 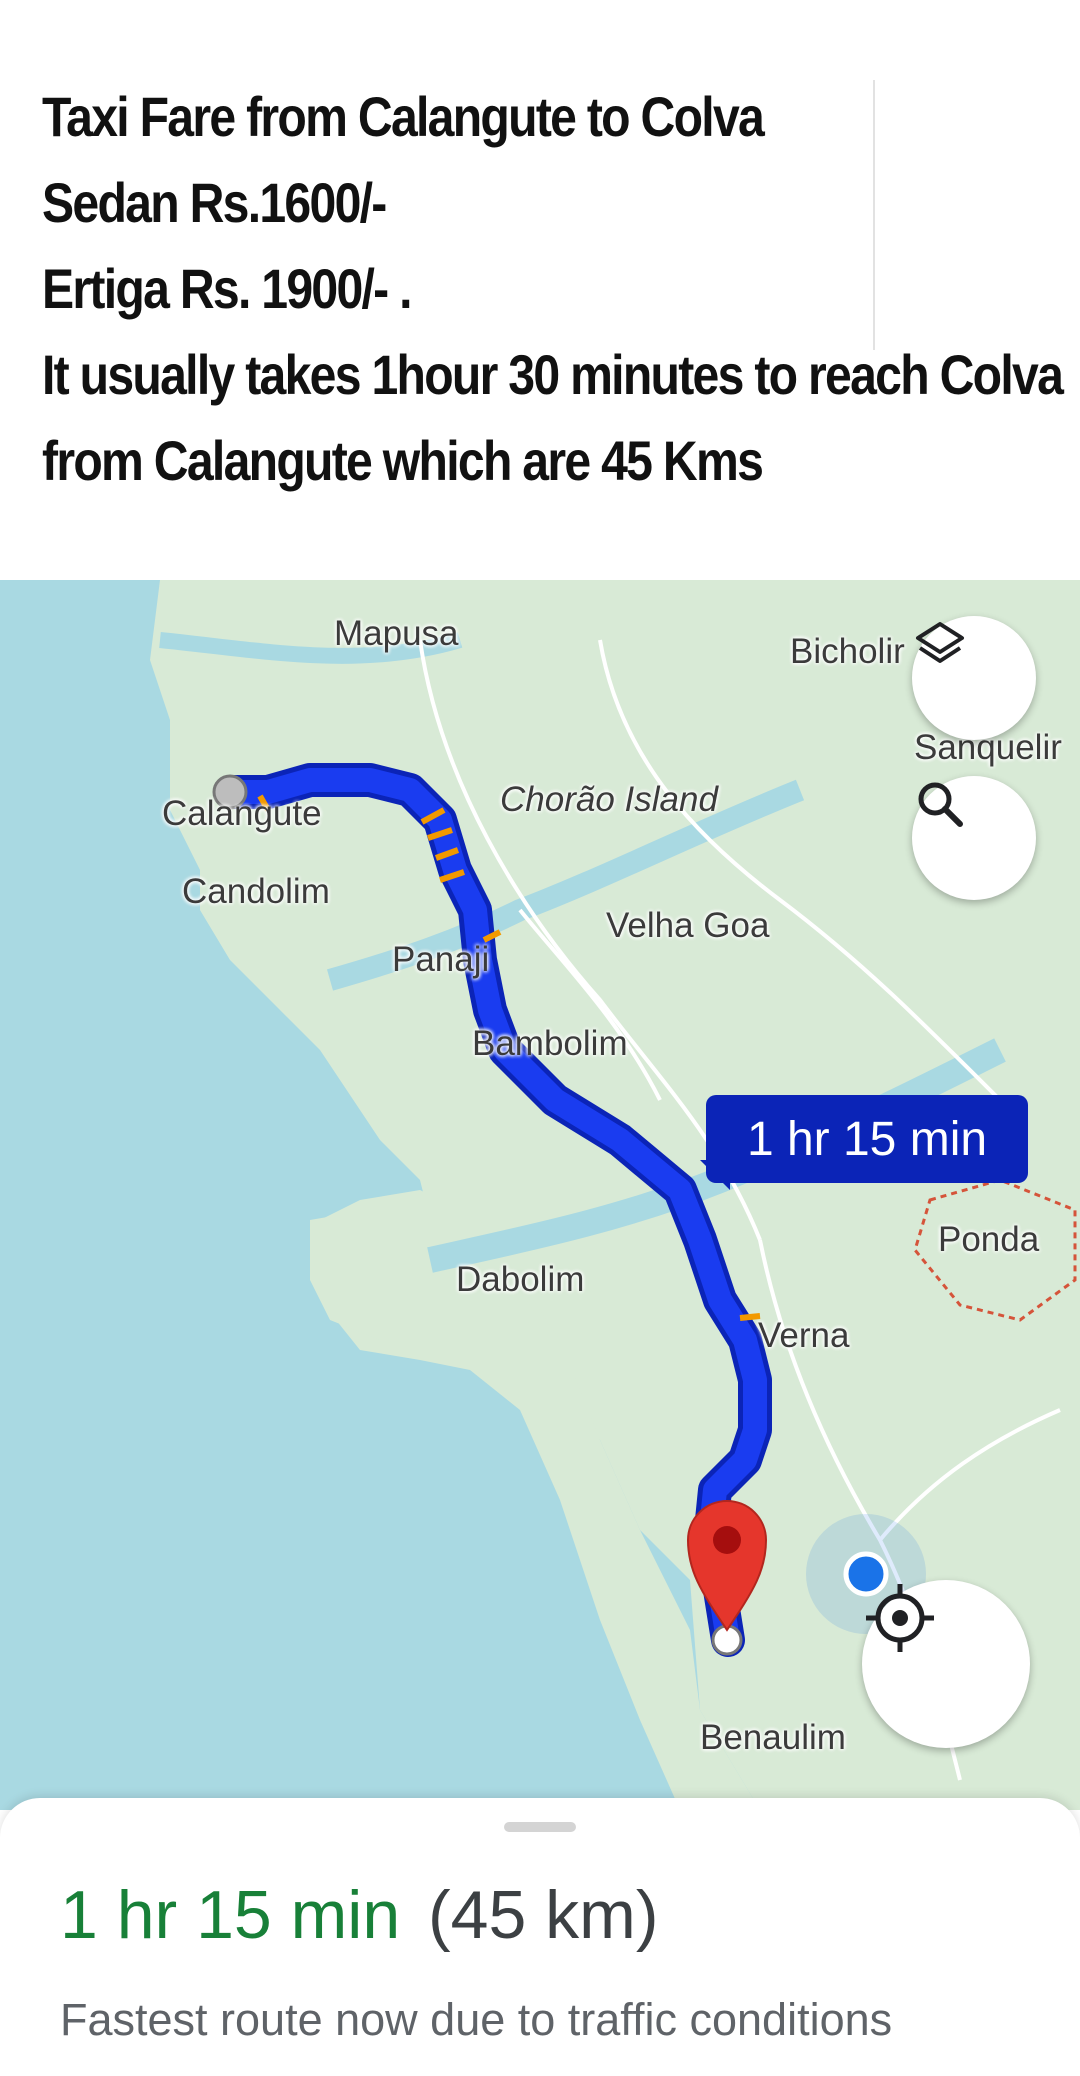 I want to click on place-label-dabolim: Dabolim, so click(x=520, y=1279).